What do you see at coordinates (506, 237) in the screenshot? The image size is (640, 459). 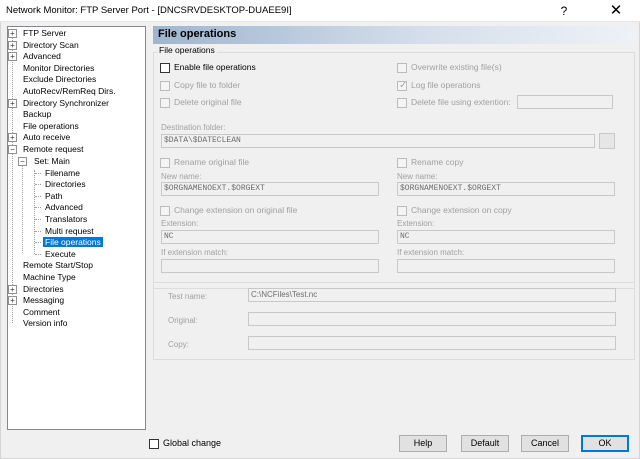 I see `extension-copy-field: NC` at bounding box center [506, 237].